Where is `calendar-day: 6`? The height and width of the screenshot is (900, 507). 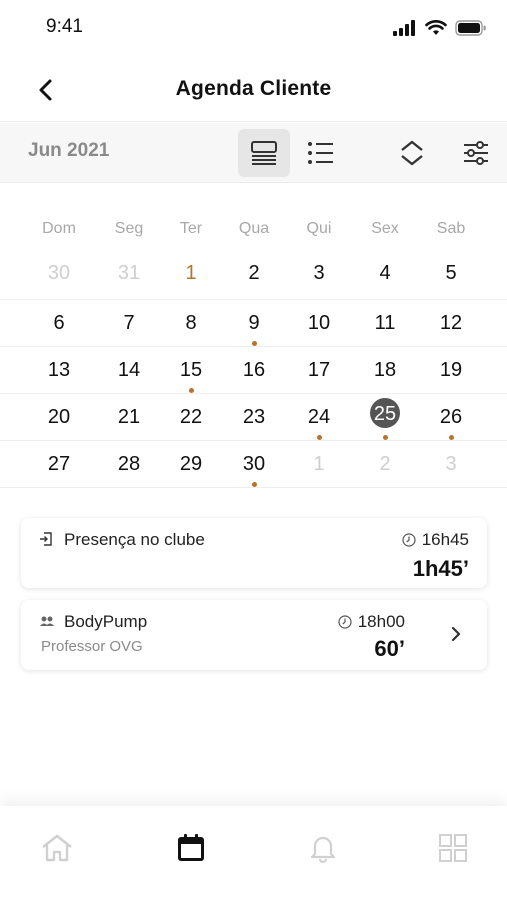 calendar-day: 6 is located at coordinates (59, 323).